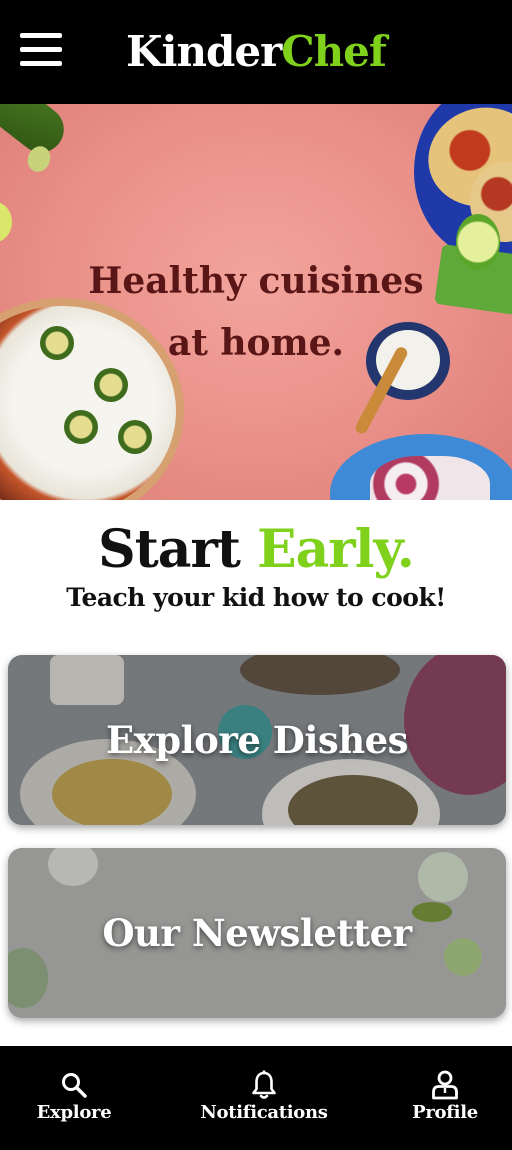 The image size is (512, 1150). What do you see at coordinates (256, 312) in the screenshot?
I see `hero-headline: Healthy cuisines at home.` at bounding box center [256, 312].